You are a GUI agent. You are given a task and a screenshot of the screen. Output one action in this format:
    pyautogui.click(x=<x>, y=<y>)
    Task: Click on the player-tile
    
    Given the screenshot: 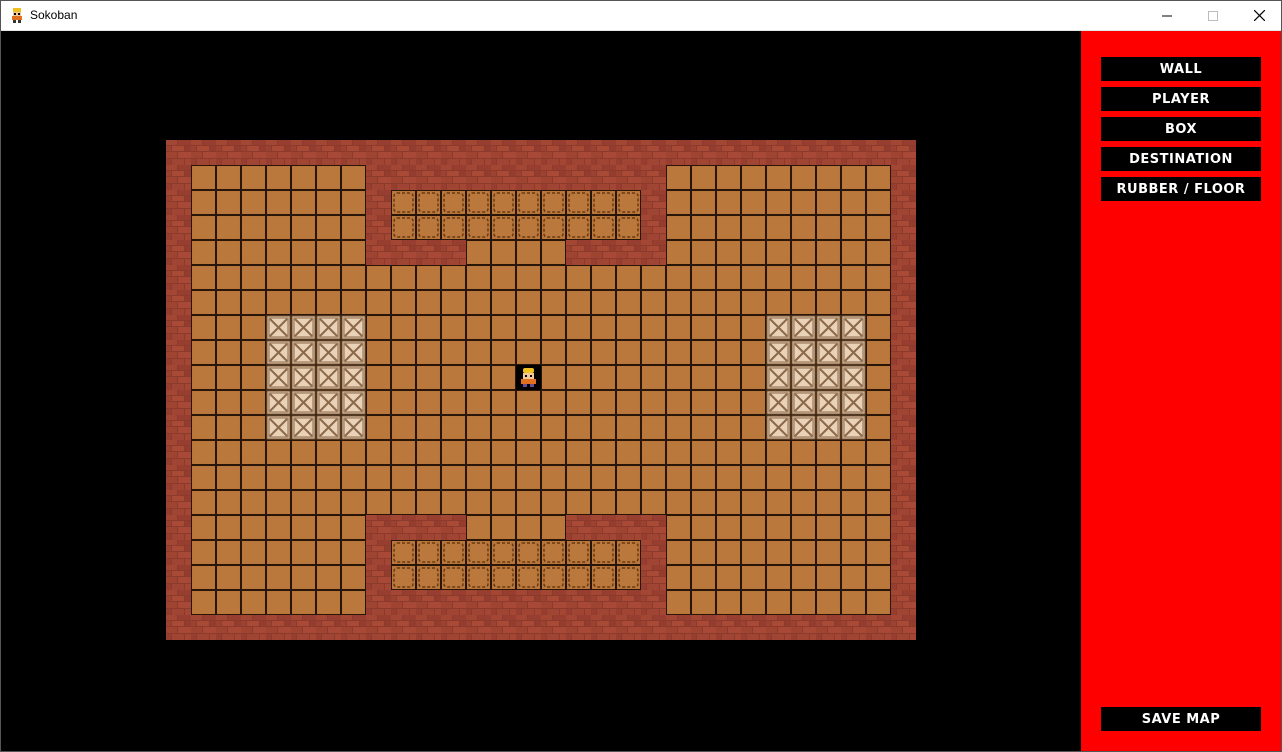 What is the action you would take?
    pyautogui.click(x=528, y=377)
    